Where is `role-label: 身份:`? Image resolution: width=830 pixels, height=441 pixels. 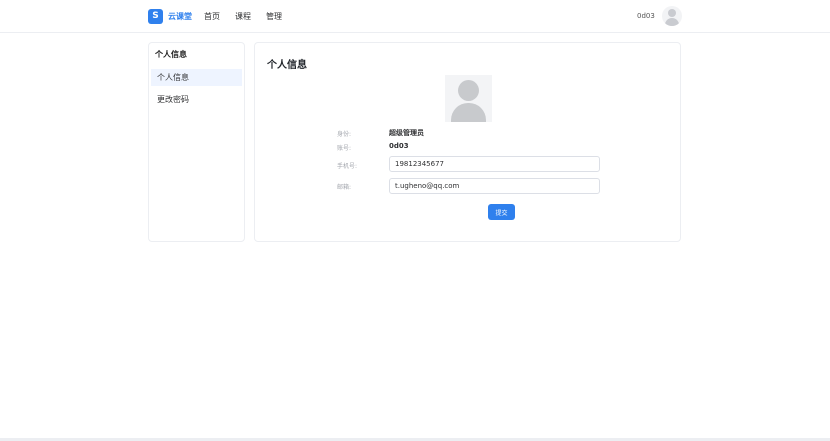 role-label: 身份: is located at coordinates (344, 134).